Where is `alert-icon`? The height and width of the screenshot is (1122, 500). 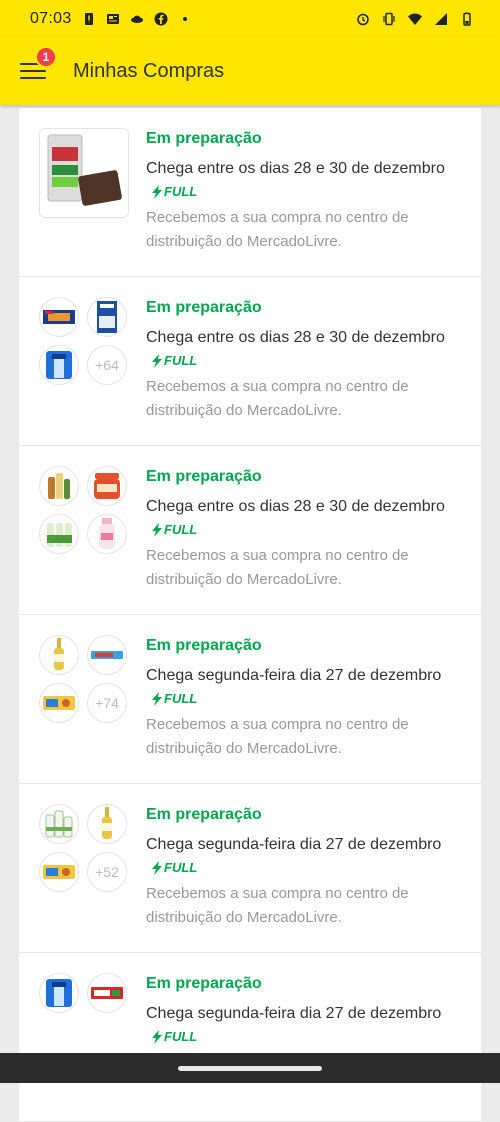
alert-icon is located at coordinates (88, 18).